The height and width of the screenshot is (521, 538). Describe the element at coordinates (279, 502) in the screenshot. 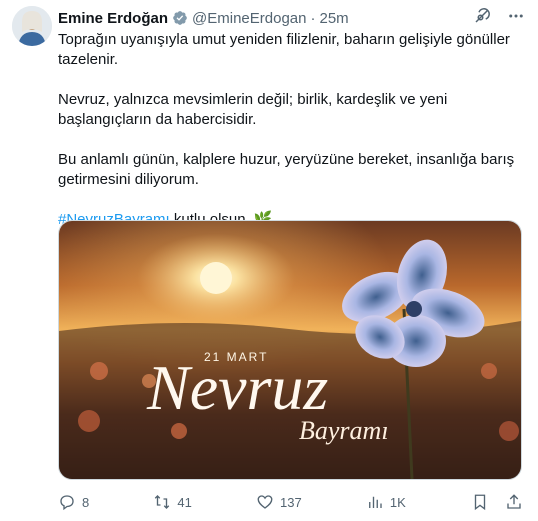

I see `like-button: 137` at that location.